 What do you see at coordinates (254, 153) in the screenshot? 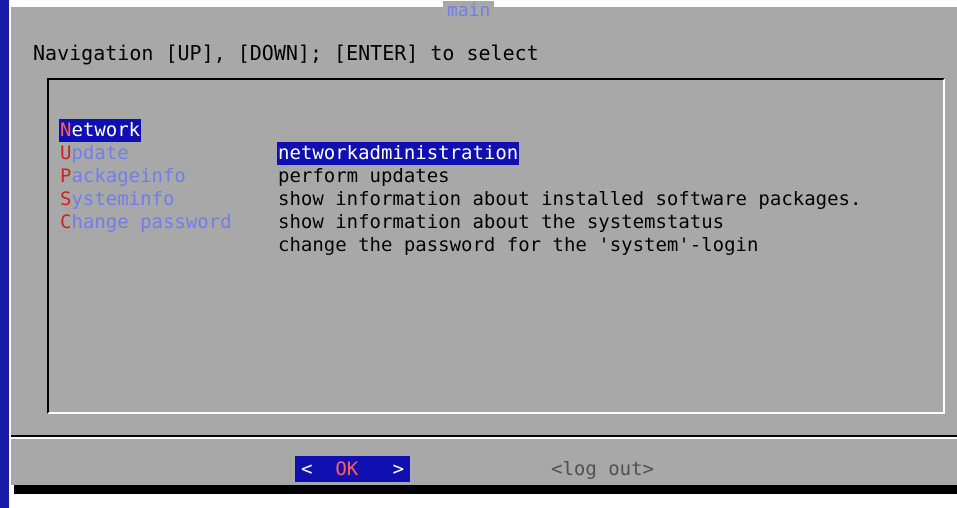
I see `menu-item-update: Update perform updates` at bounding box center [254, 153].